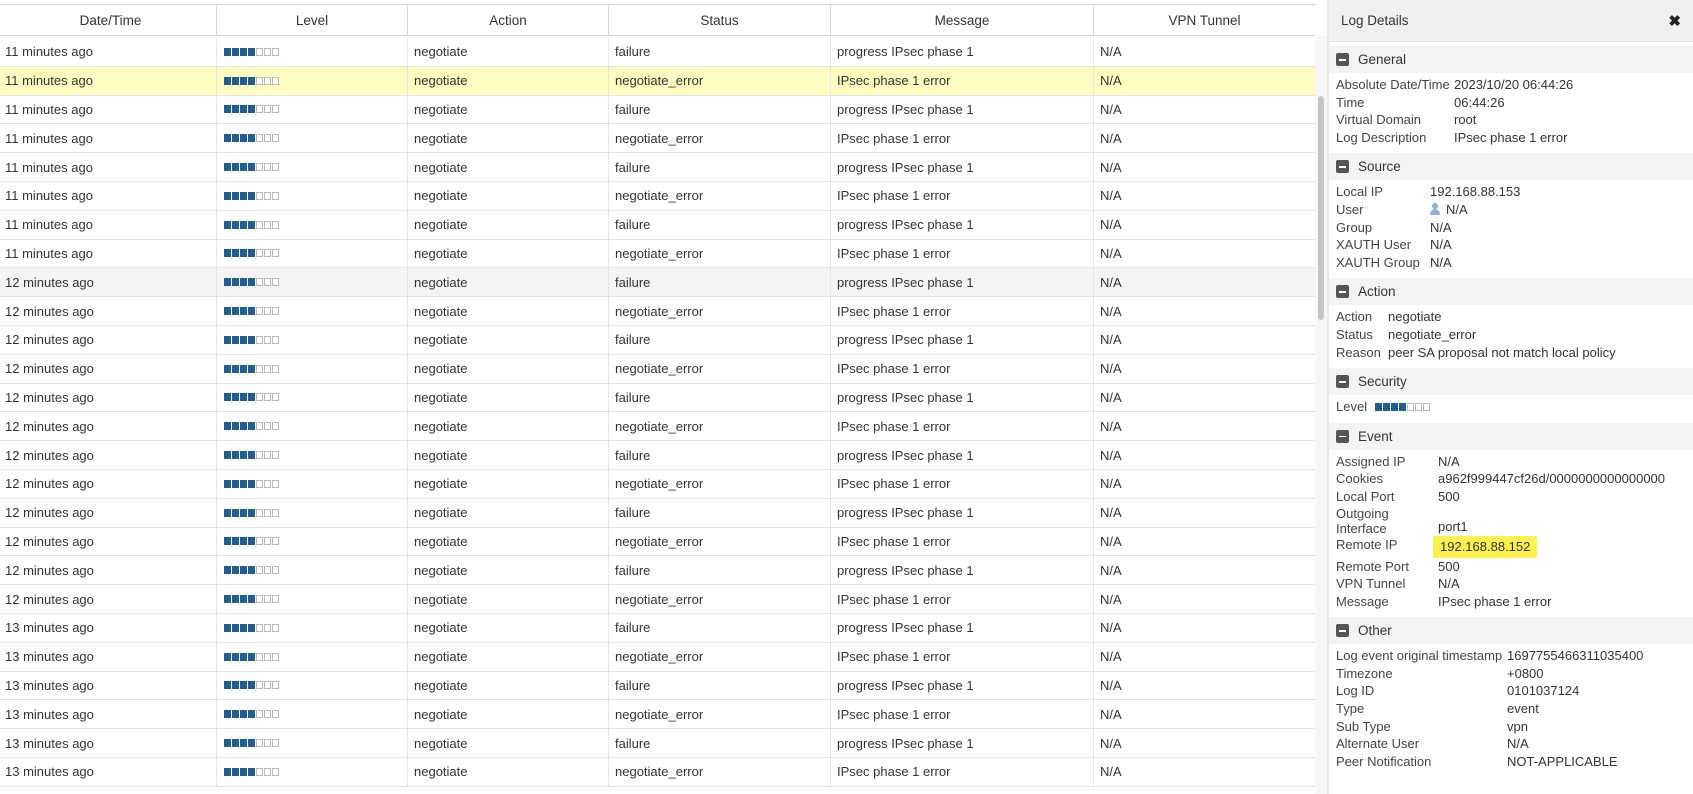 This screenshot has height=794, width=1693. I want to click on column-header-message: Message, so click(962, 20).